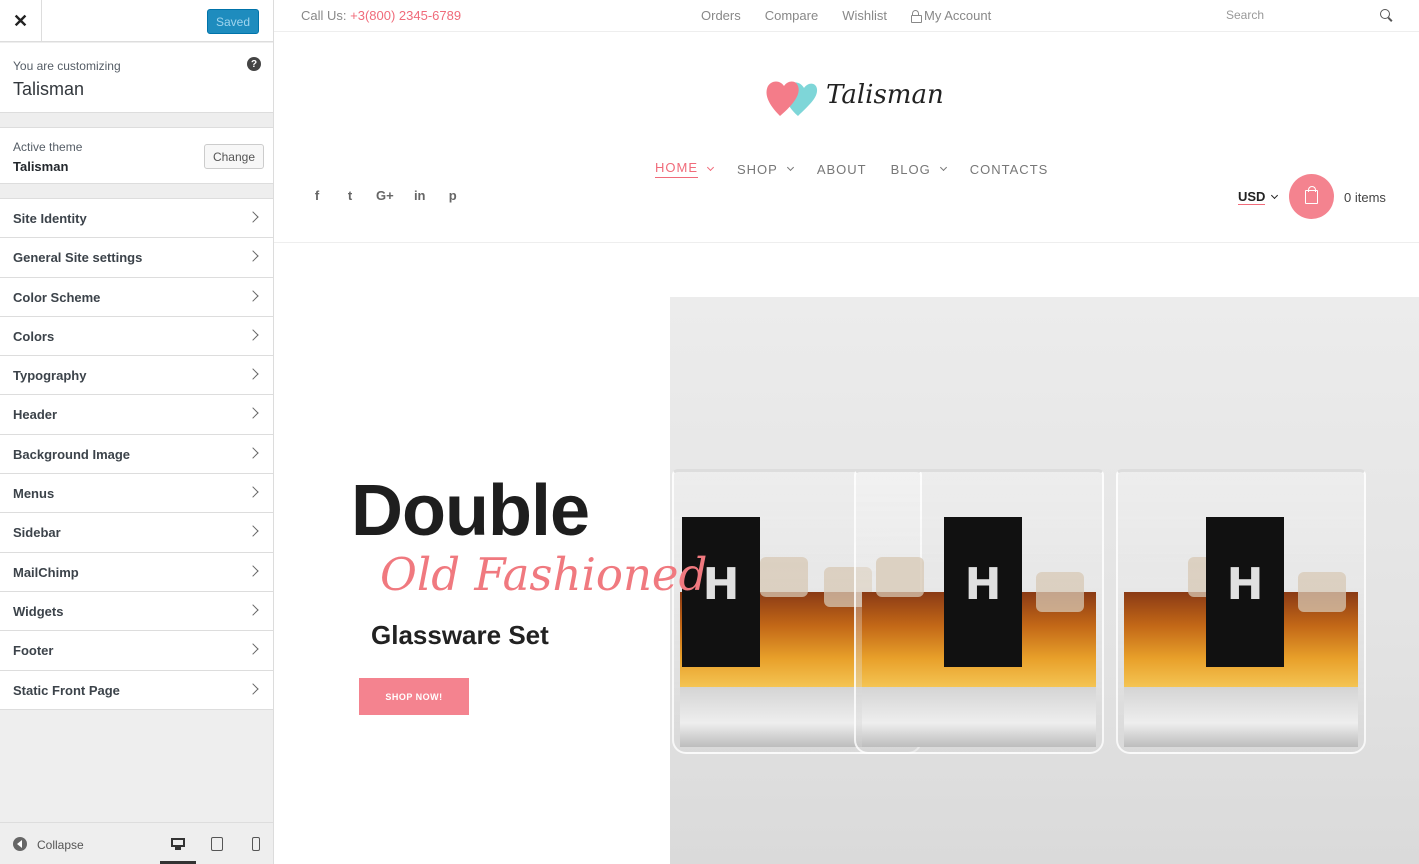 The width and height of the screenshot is (1419, 864). I want to click on section-label: Typography, so click(50, 376).